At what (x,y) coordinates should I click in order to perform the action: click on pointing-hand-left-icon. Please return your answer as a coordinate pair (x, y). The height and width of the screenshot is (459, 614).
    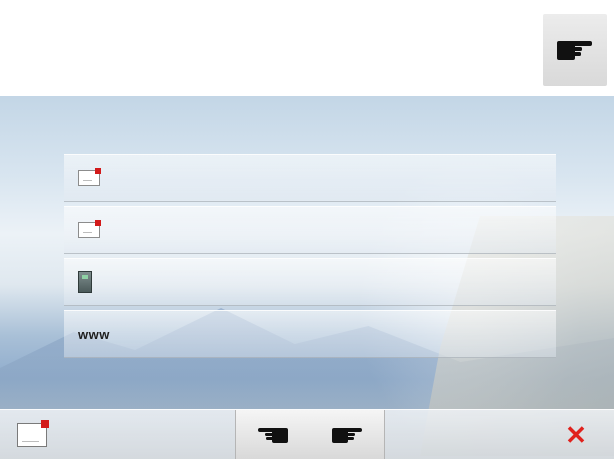
    Looking at the image, I should click on (273, 435).